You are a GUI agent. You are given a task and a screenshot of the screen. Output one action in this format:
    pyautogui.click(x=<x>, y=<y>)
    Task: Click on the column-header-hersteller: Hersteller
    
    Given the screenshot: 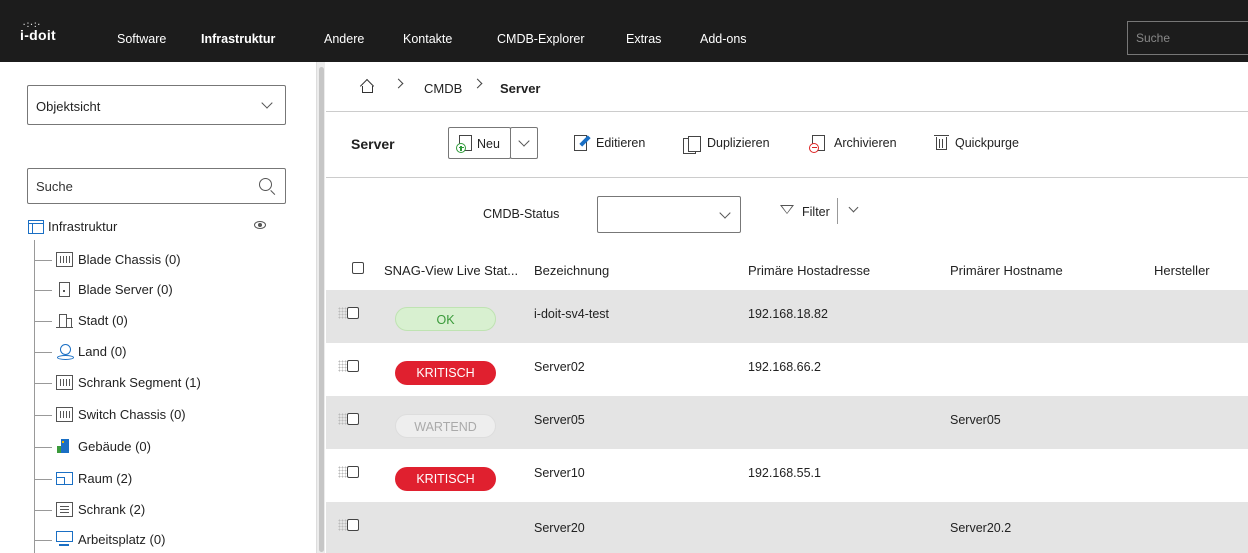 What is the action you would take?
    pyautogui.click(x=1182, y=270)
    